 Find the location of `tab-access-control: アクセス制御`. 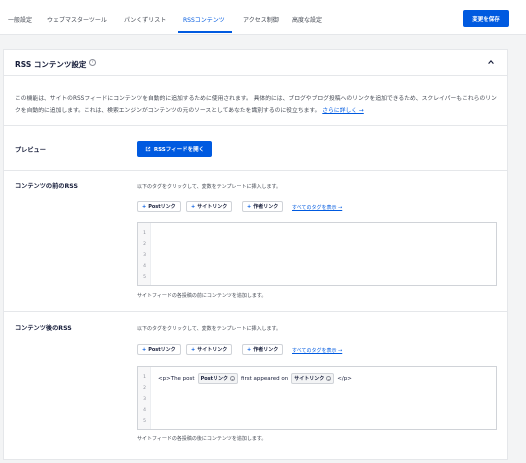

tab-access-control: アクセス制御 is located at coordinates (261, 19).